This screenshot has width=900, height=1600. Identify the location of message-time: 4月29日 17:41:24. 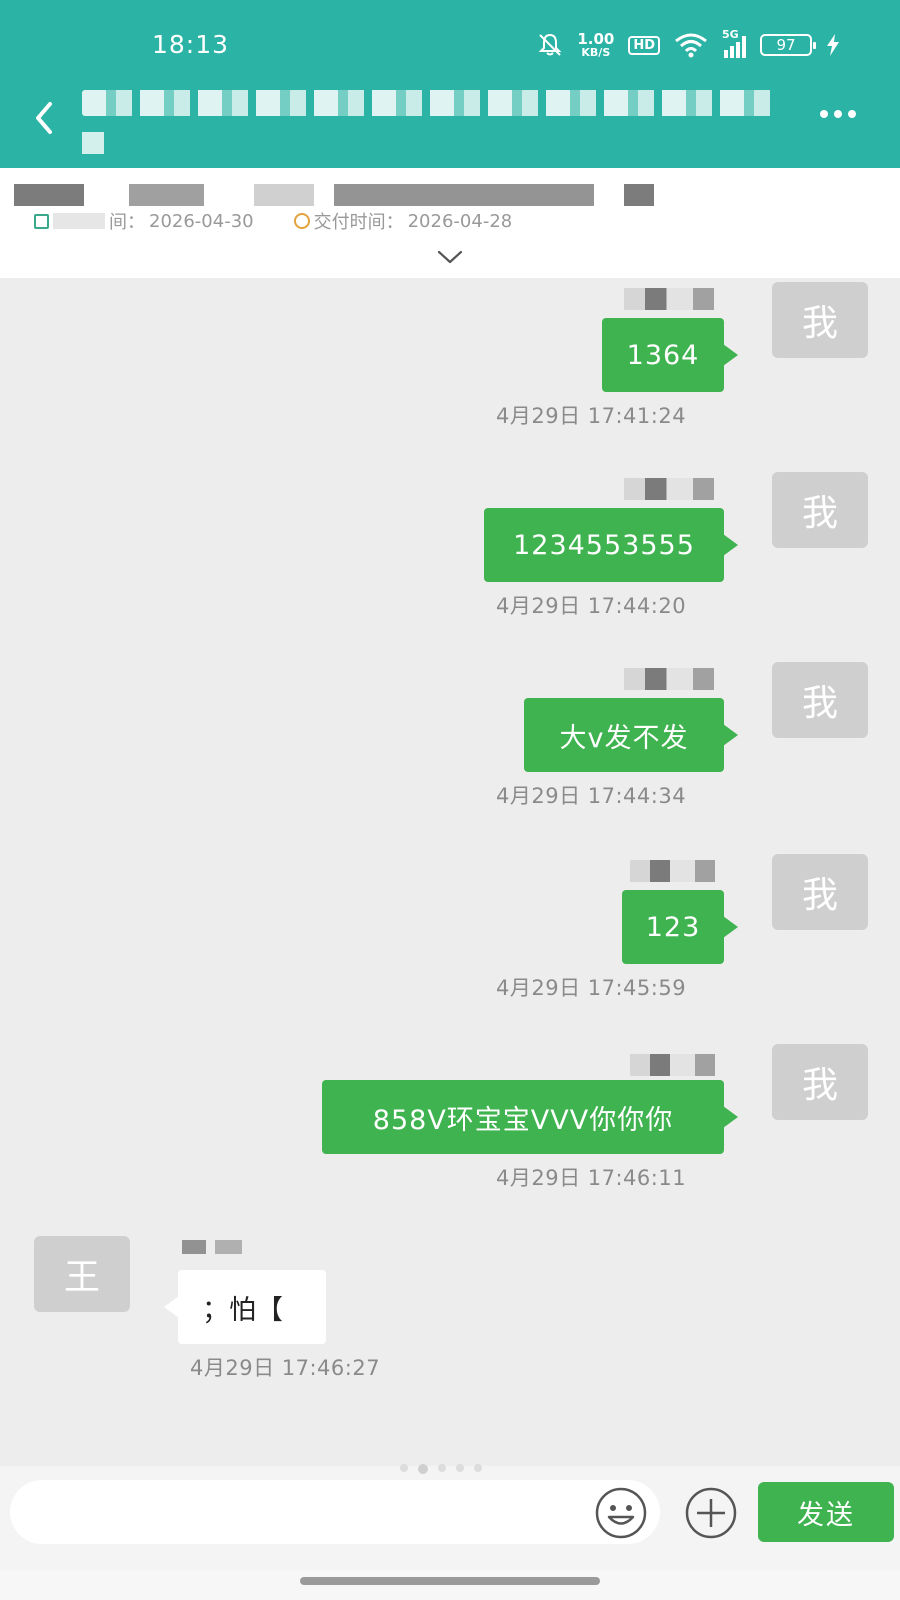
(591, 416).